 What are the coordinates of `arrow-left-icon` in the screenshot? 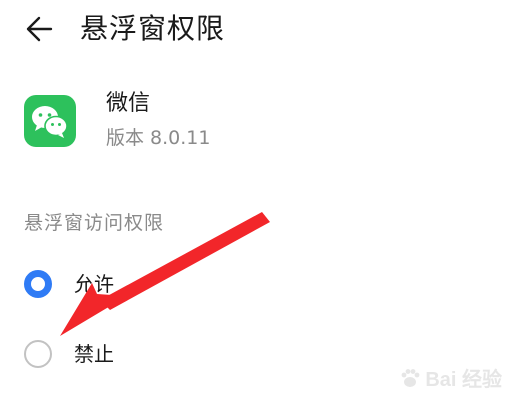 It's located at (39, 29).